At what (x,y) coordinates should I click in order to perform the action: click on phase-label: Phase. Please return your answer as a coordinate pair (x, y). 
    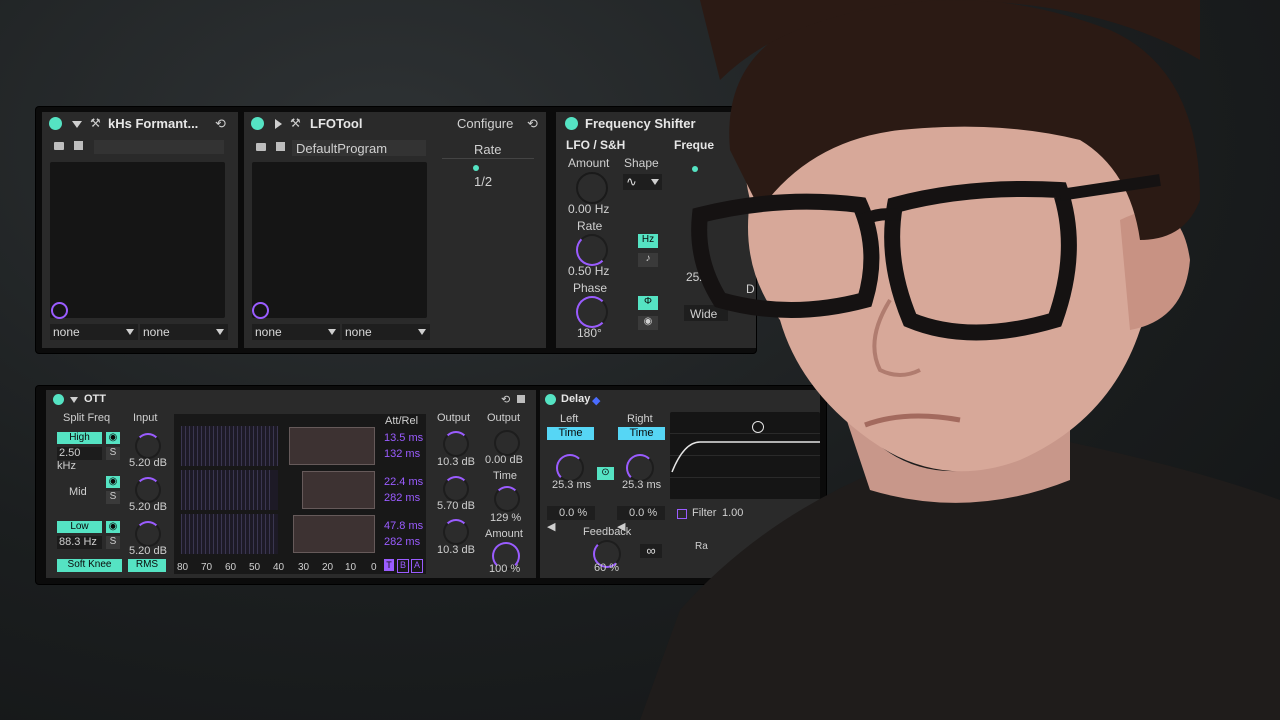
    Looking at the image, I should click on (590, 288).